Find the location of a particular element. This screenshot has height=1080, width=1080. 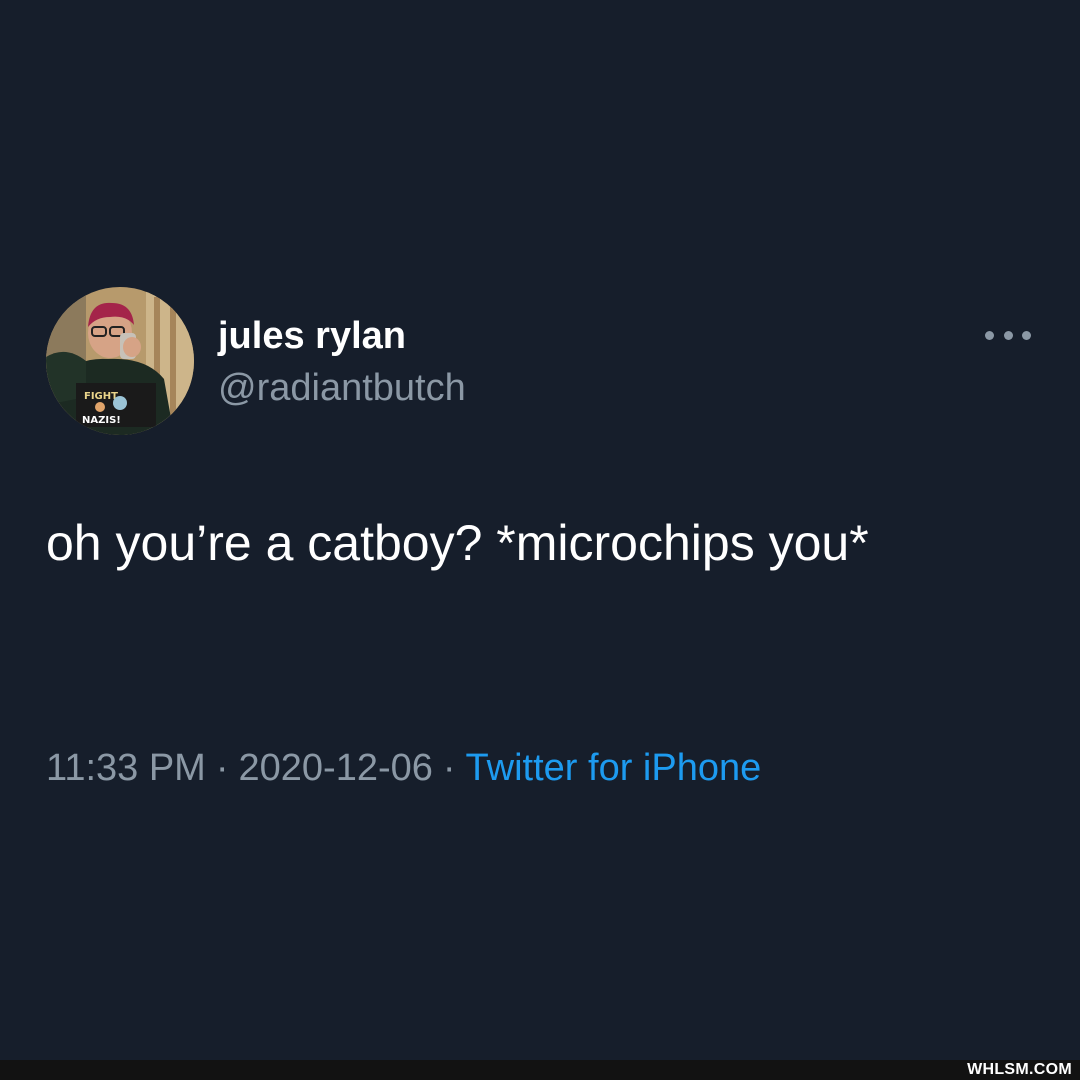

tweet-text: oh you’re a catboy? *microchips you* is located at coordinates (457, 543).